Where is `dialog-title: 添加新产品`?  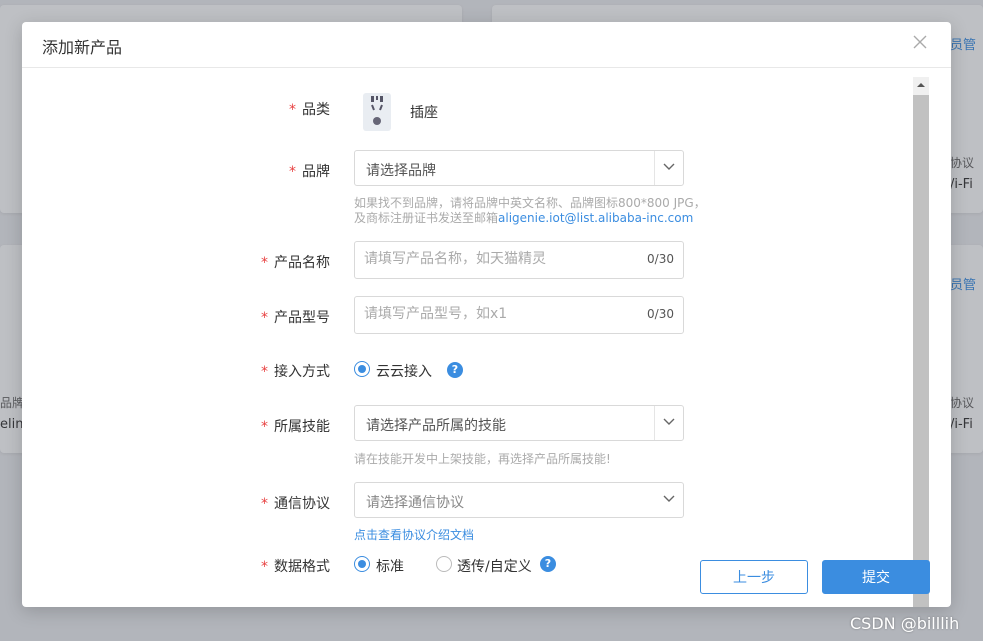
dialog-title: 添加新产品 is located at coordinates (82, 47).